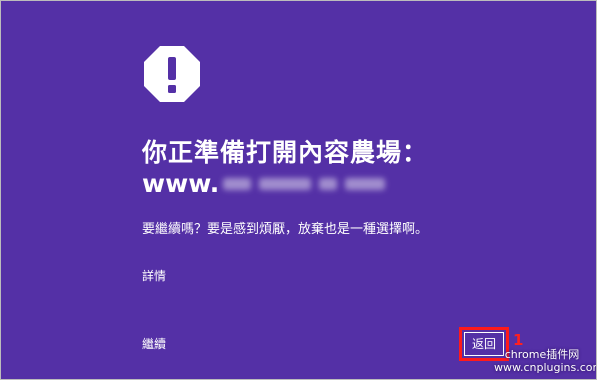 This screenshot has height=380, width=597. I want to click on blocked-site-url: www., so click(265, 184).